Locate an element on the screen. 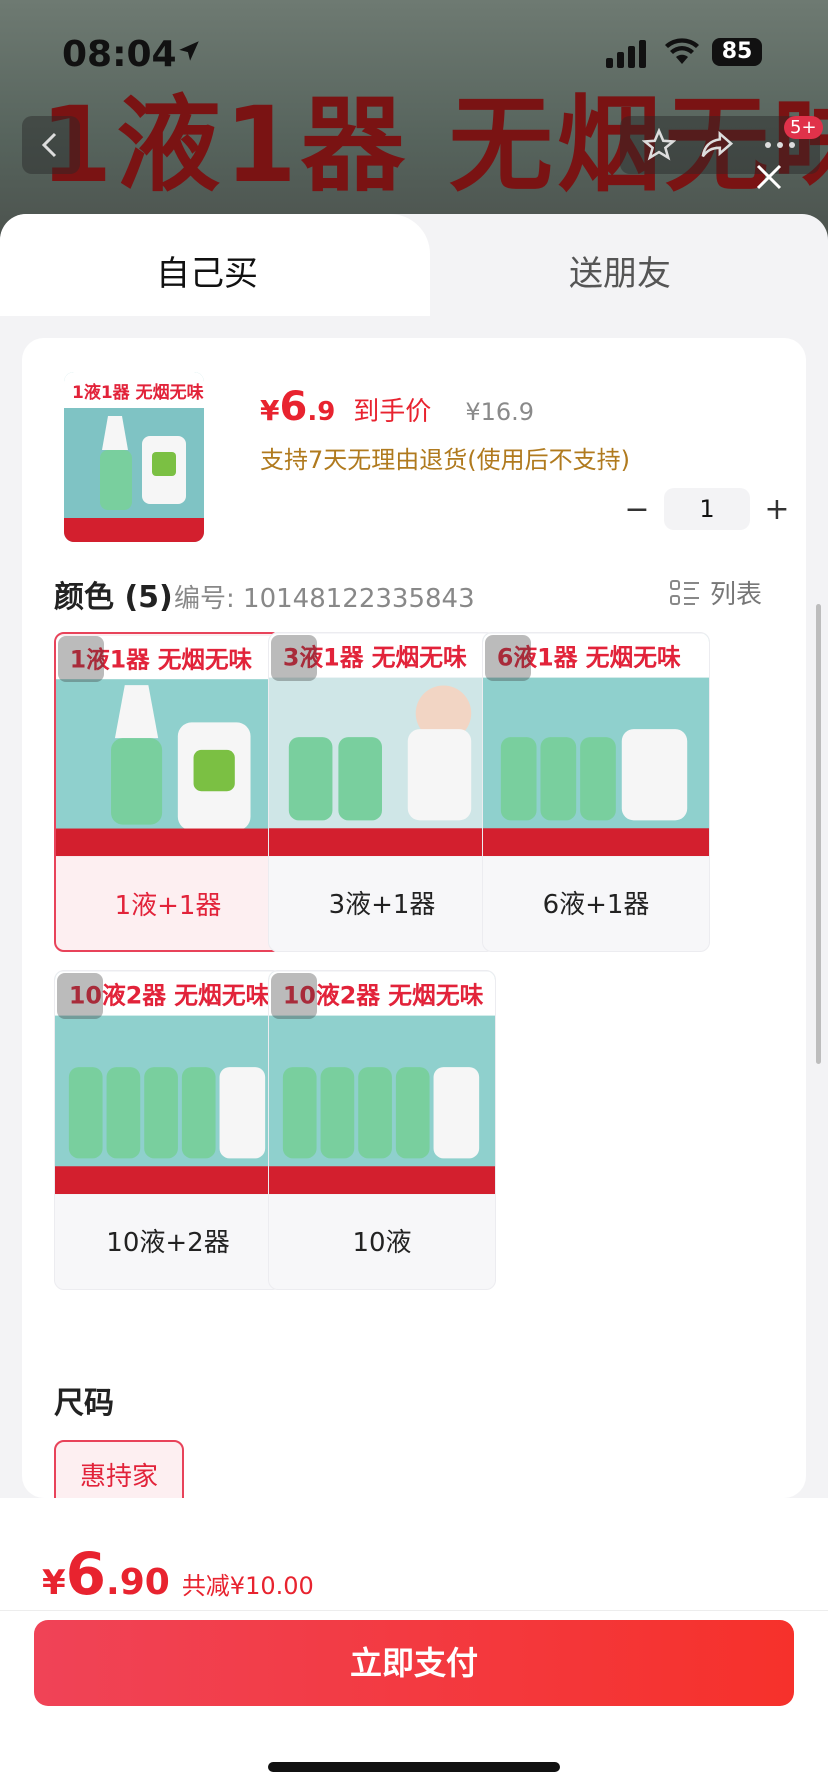  total-price-row: ¥ 6 .90 共减¥10.00 is located at coordinates (178, 1574).